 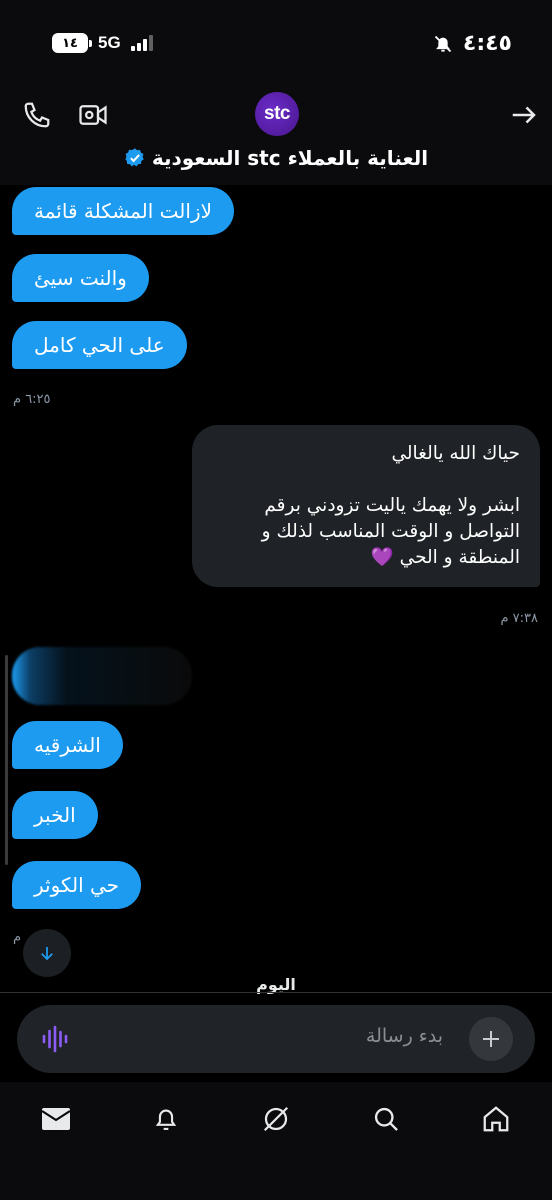 I want to click on avatar: stc, so click(x=277, y=114).